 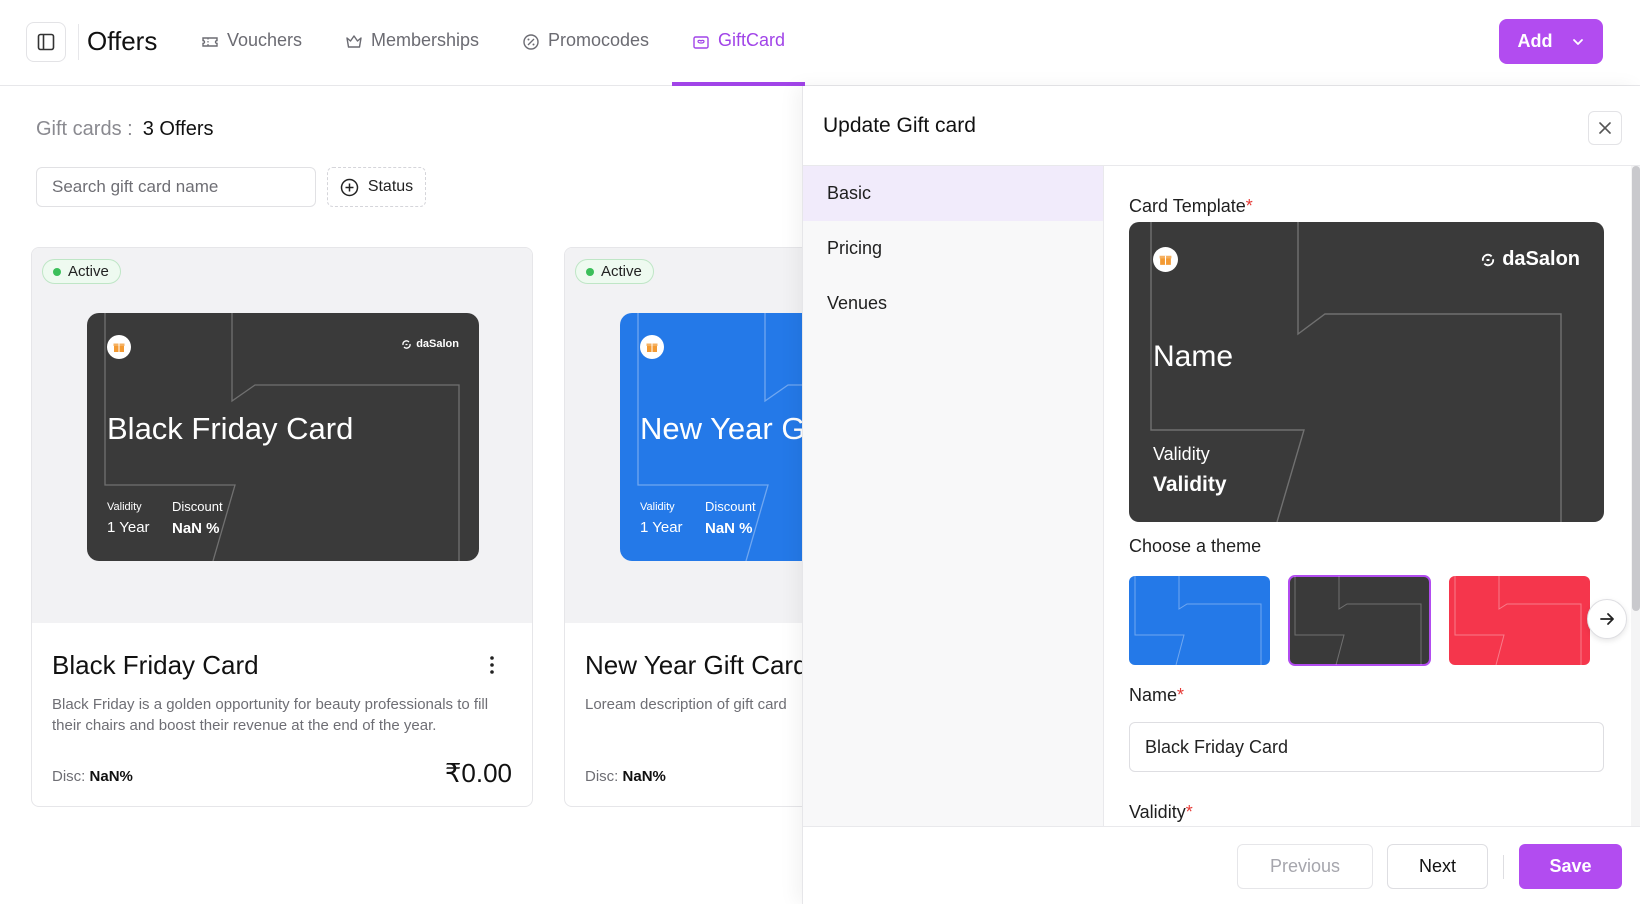 What do you see at coordinates (412, 58) in the screenshot?
I see `tab-memberships: Memberships` at bounding box center [412, 58].